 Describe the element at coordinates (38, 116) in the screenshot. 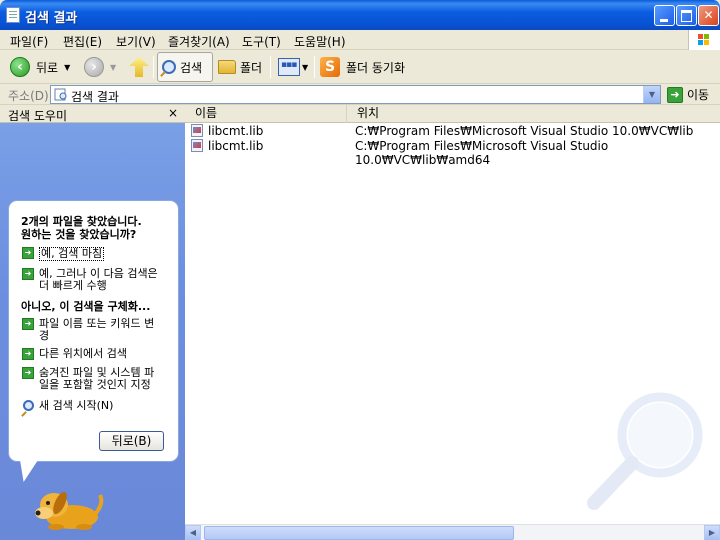

I see `search-companion-title: 검색 도우미` at that location.